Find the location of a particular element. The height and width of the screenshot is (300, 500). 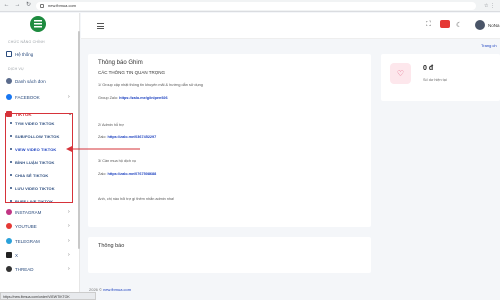

browser-toolbar: ← → ↻ new.fbmua.com ☆ ⋮ is located at coordinates (250, 6).